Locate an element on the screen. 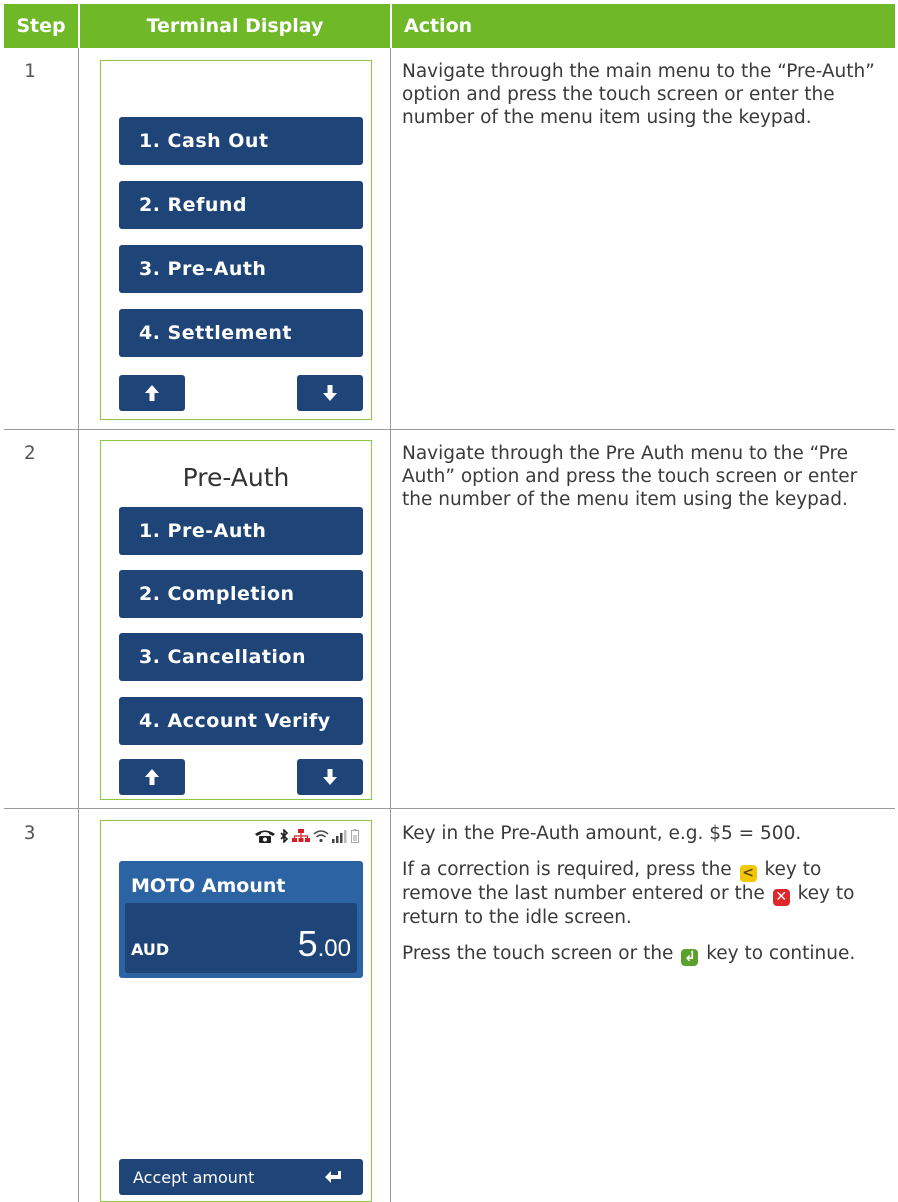 The image size is (898, 1202). bluetooth-icon is located at coordinates (284, 836).